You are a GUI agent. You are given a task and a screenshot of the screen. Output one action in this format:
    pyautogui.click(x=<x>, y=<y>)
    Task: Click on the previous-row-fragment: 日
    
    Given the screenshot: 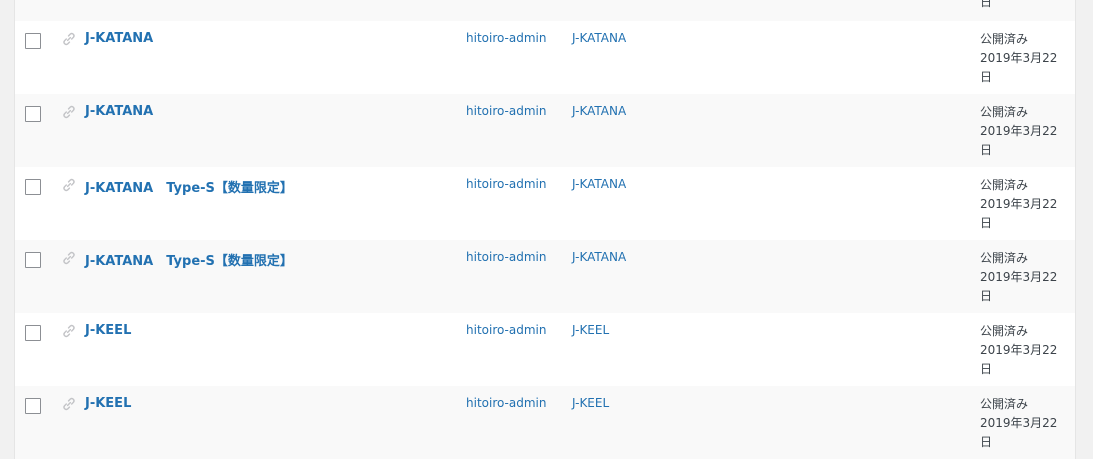 What is the action you would take?
    pyautogui.click(x=545, y=10)
    